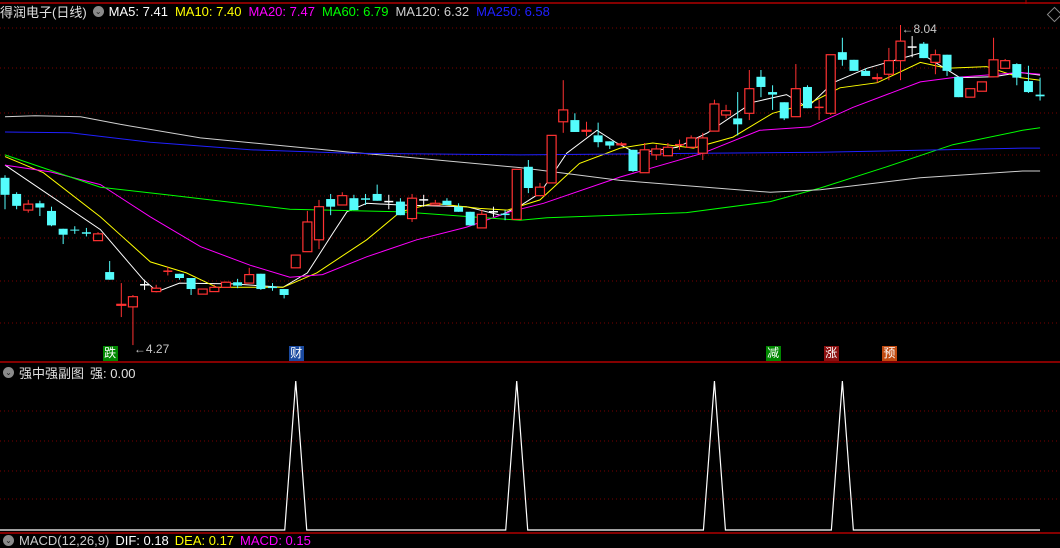 Image resolution: width=1060 pixels, height=548 pixels. I want to click on ma5-label: MA5: 7.41, so click(138, 11).